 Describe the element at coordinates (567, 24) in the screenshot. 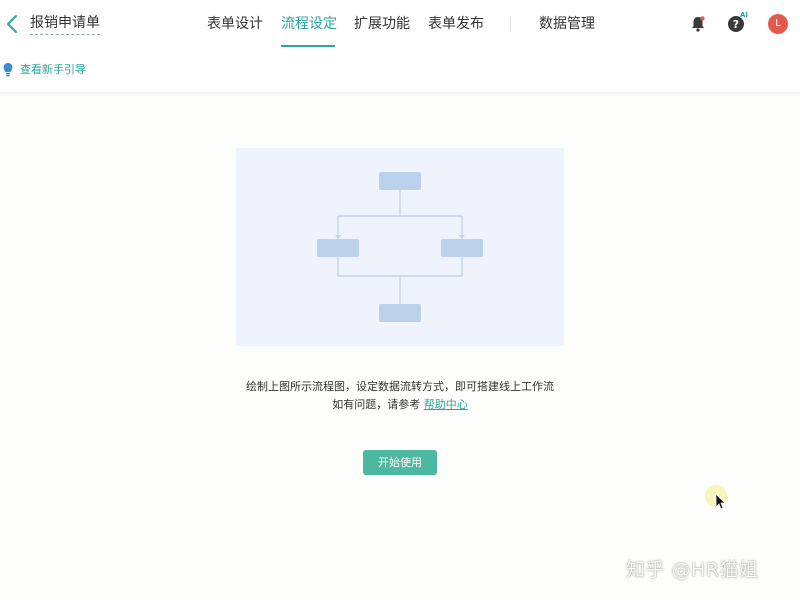

I see `tab-data-management: 数据管理` at that location.